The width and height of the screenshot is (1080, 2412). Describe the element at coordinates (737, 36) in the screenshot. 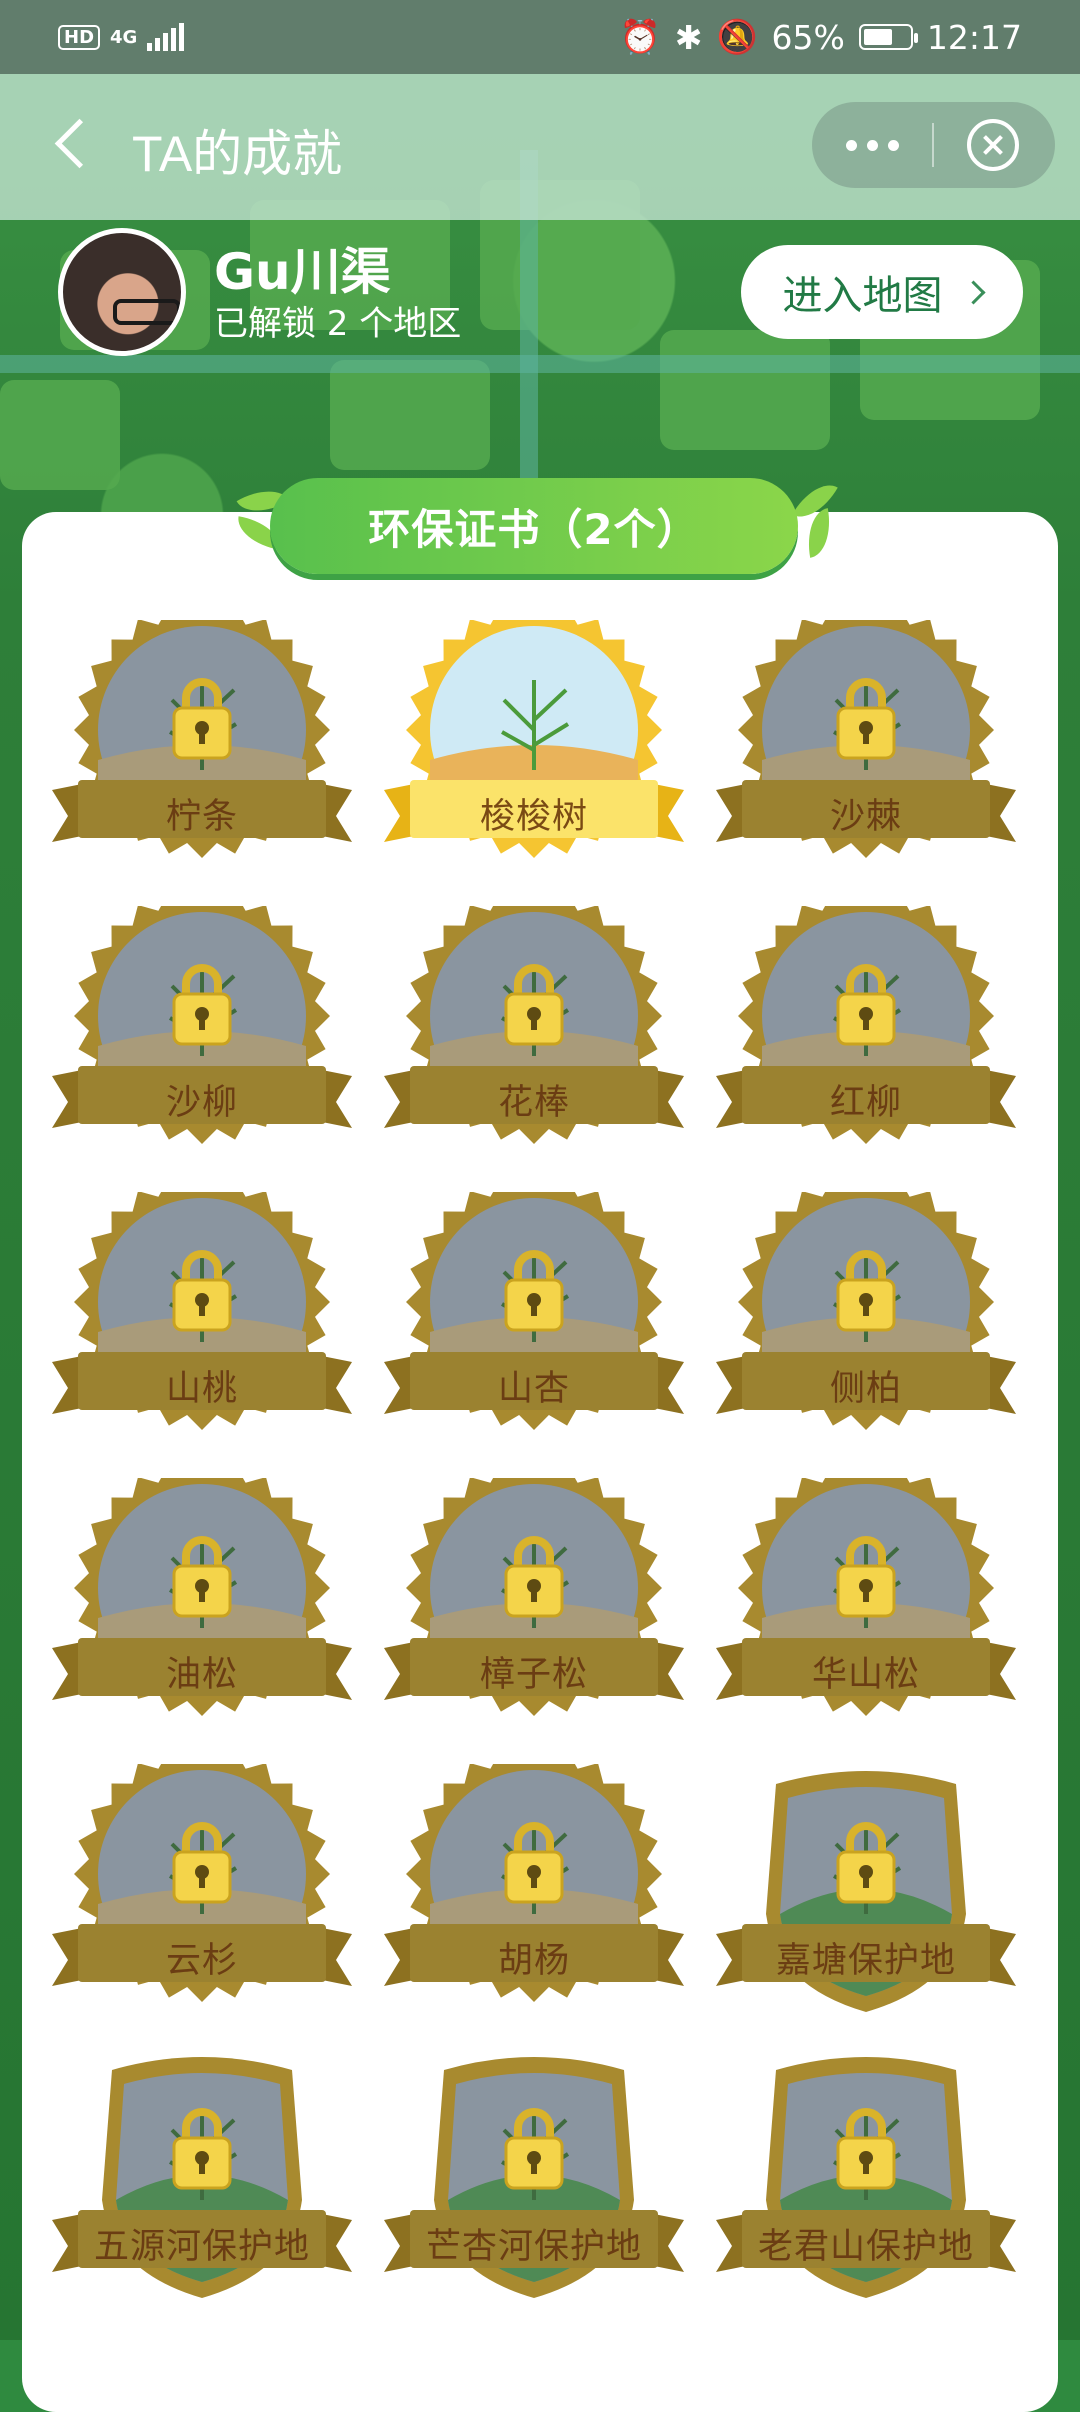

I see `mute-icon: 🔕` at that location.